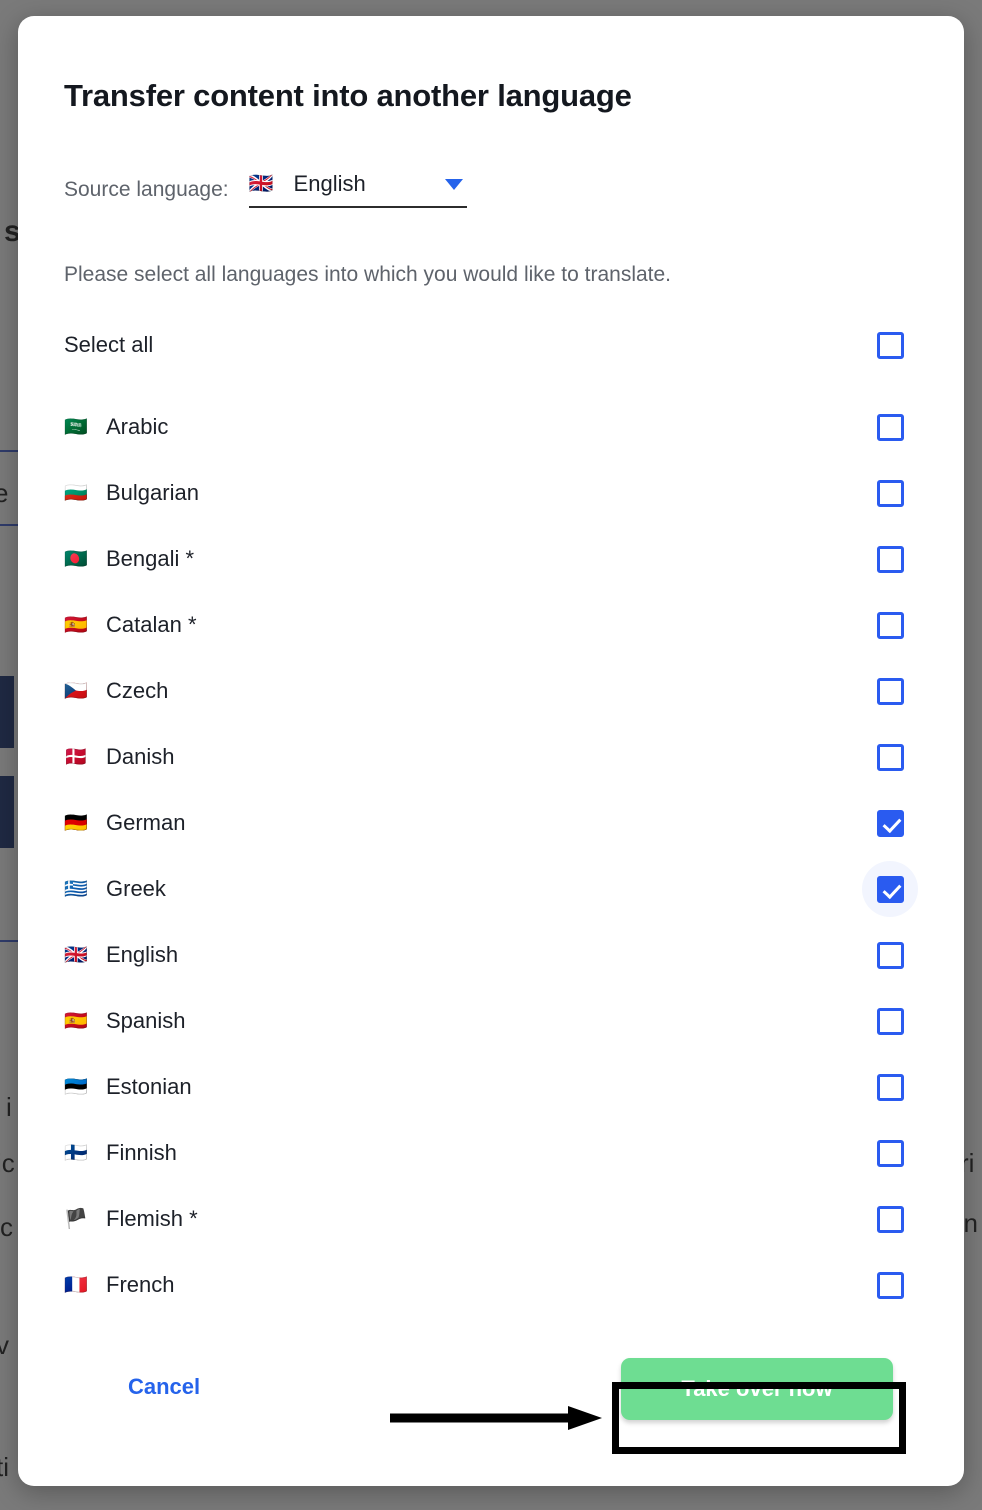 The height and width of the screenshot is (1510, 982). I want to click on language-flag-icon: 🇩🇰, so click(76, 757).